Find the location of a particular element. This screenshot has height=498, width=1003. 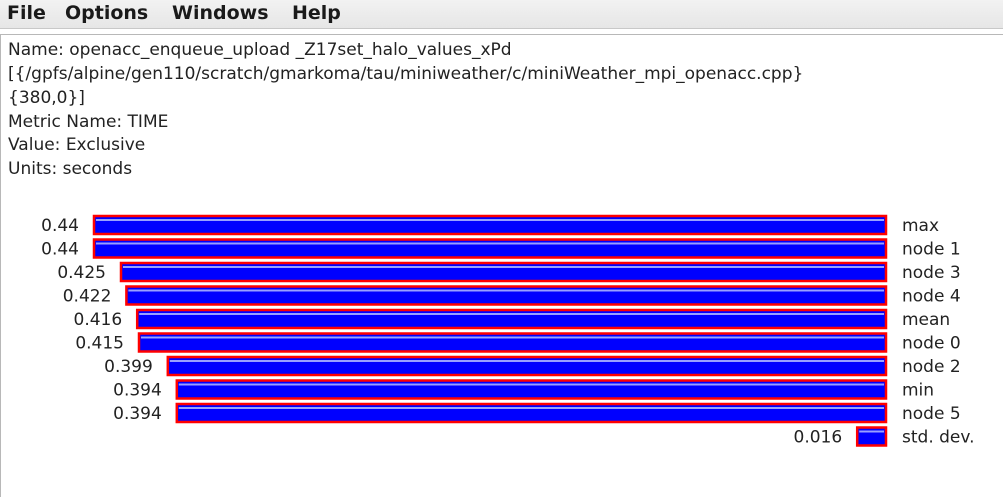

menu-windows: Windows is located at coordinates (220, 13).